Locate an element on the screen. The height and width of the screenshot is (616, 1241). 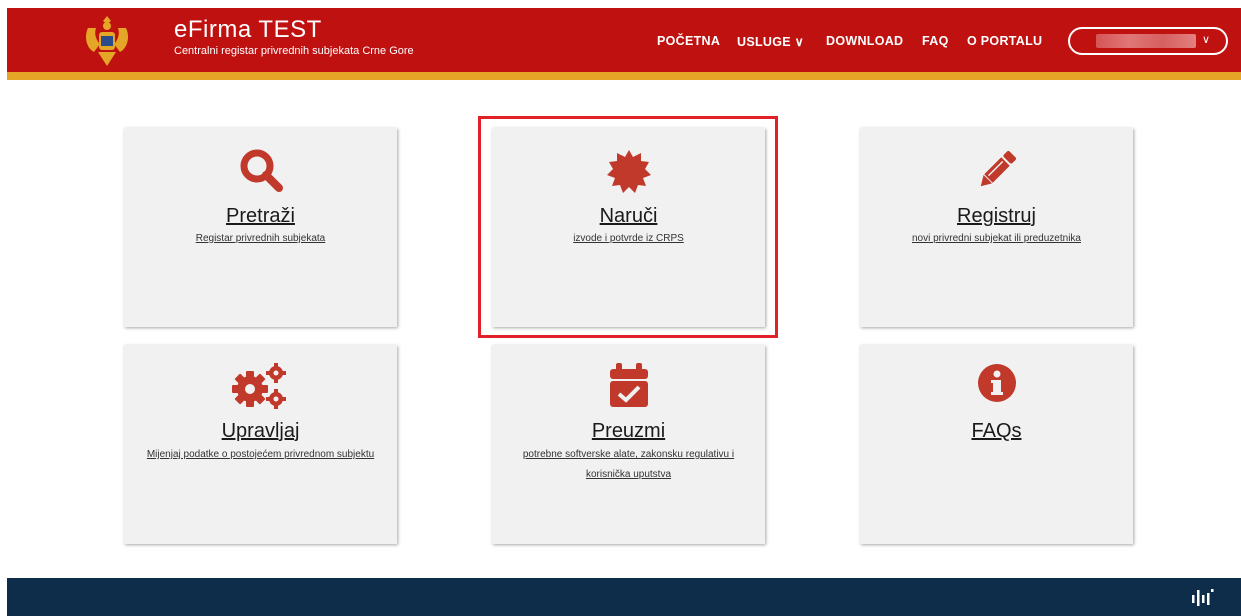
search-icon is located at coordinates (261, 170).